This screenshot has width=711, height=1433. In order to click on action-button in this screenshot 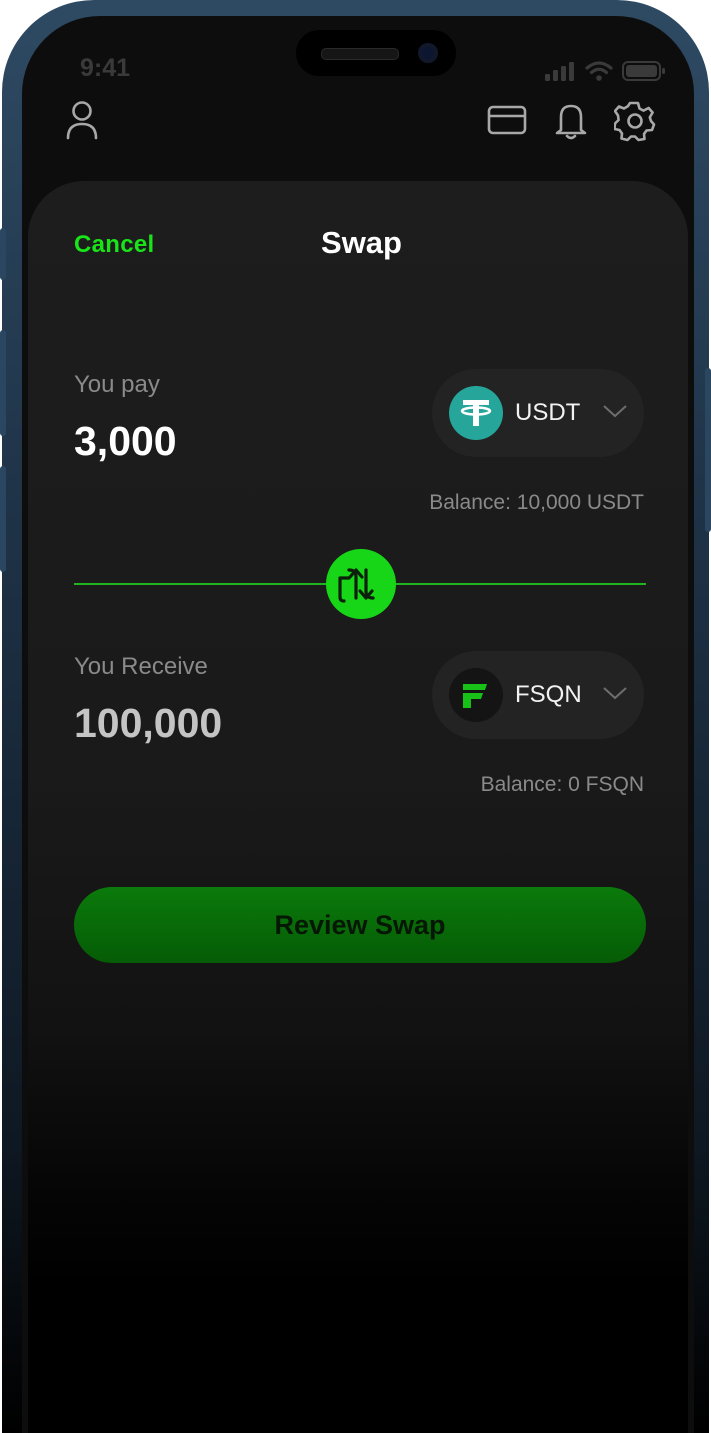, I will do `click(3, 254)`.